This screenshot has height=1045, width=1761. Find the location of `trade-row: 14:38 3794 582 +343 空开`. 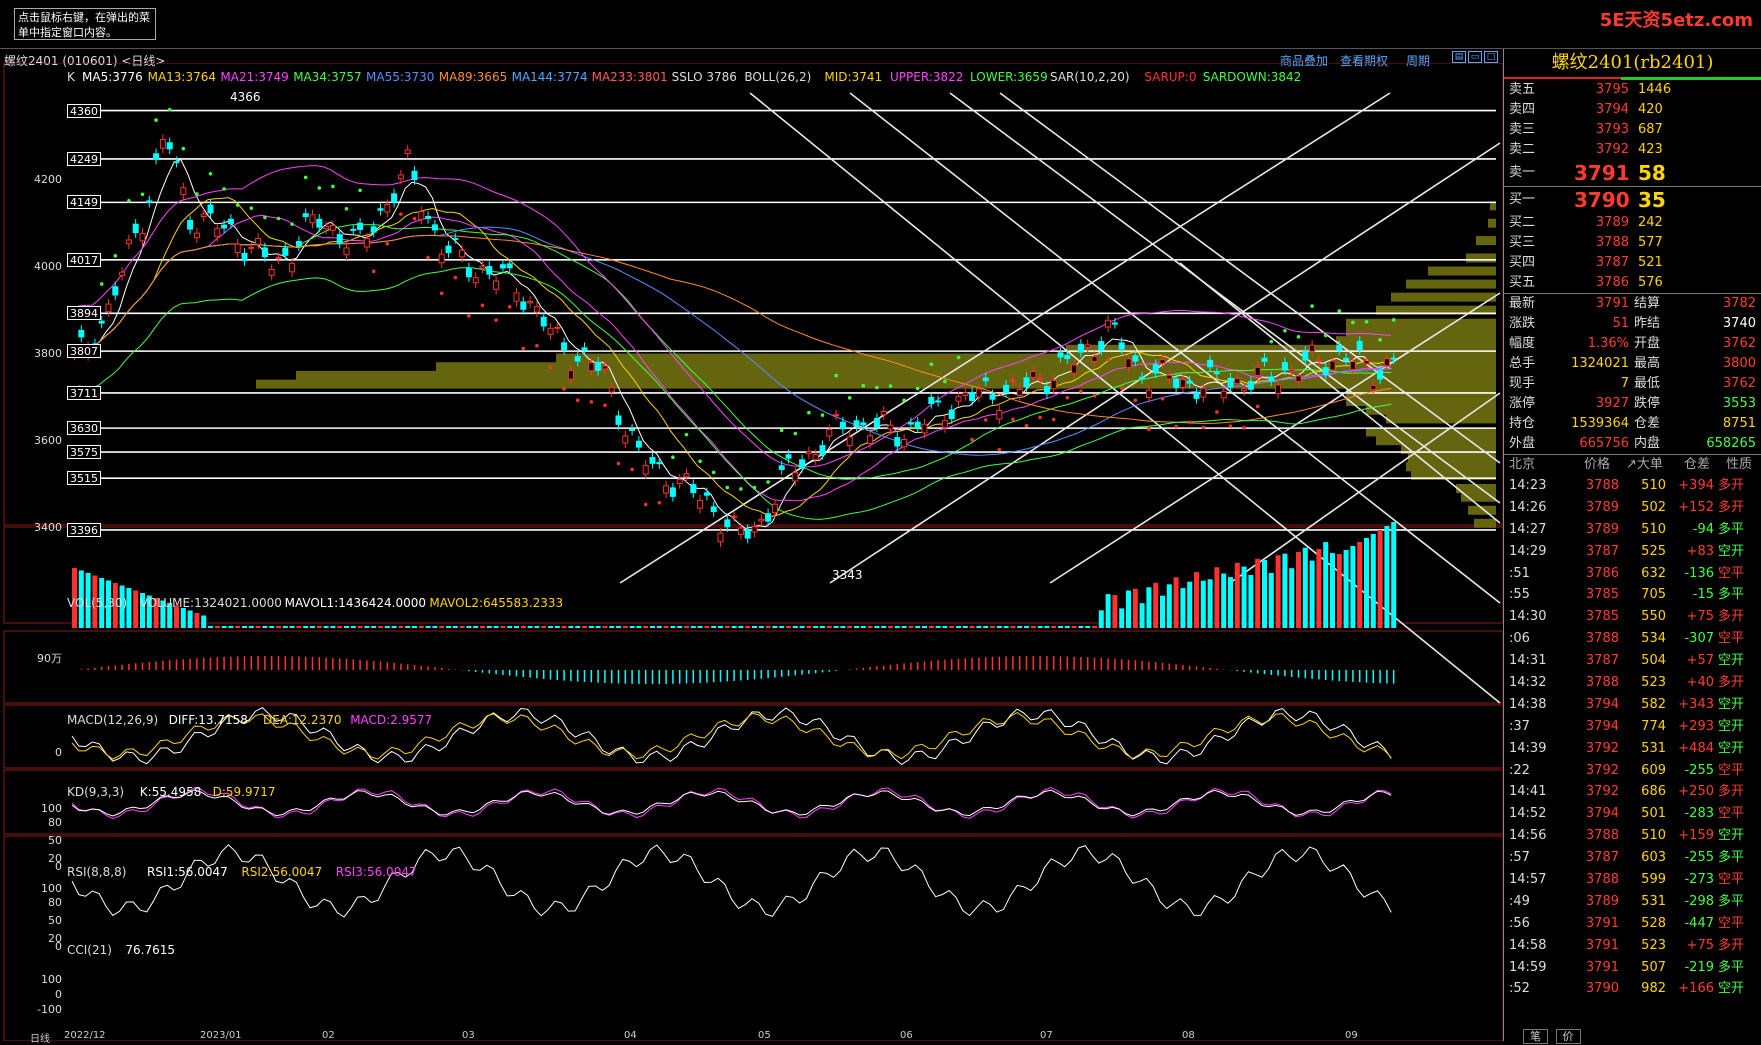

trade-row: 14:38 3794 582 +343 空开 is located at coordinates (1632, 705).